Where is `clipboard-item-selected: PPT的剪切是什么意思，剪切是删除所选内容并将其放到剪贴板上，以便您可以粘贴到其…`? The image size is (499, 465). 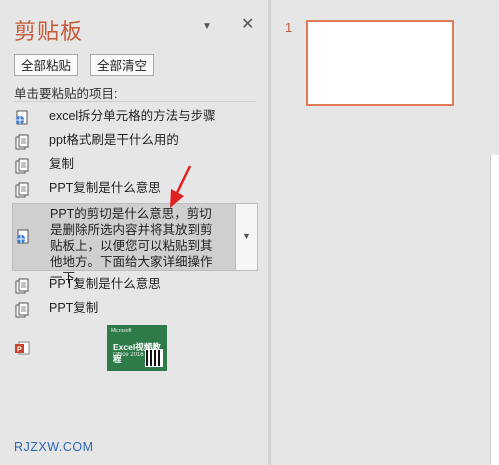
clipboard-item-selected: PPT的剪切是什么意思，剪切是删除所选内容并将其放到剪贴板上，以便您可以粘贴到其… is located at coordinates (135, 244).